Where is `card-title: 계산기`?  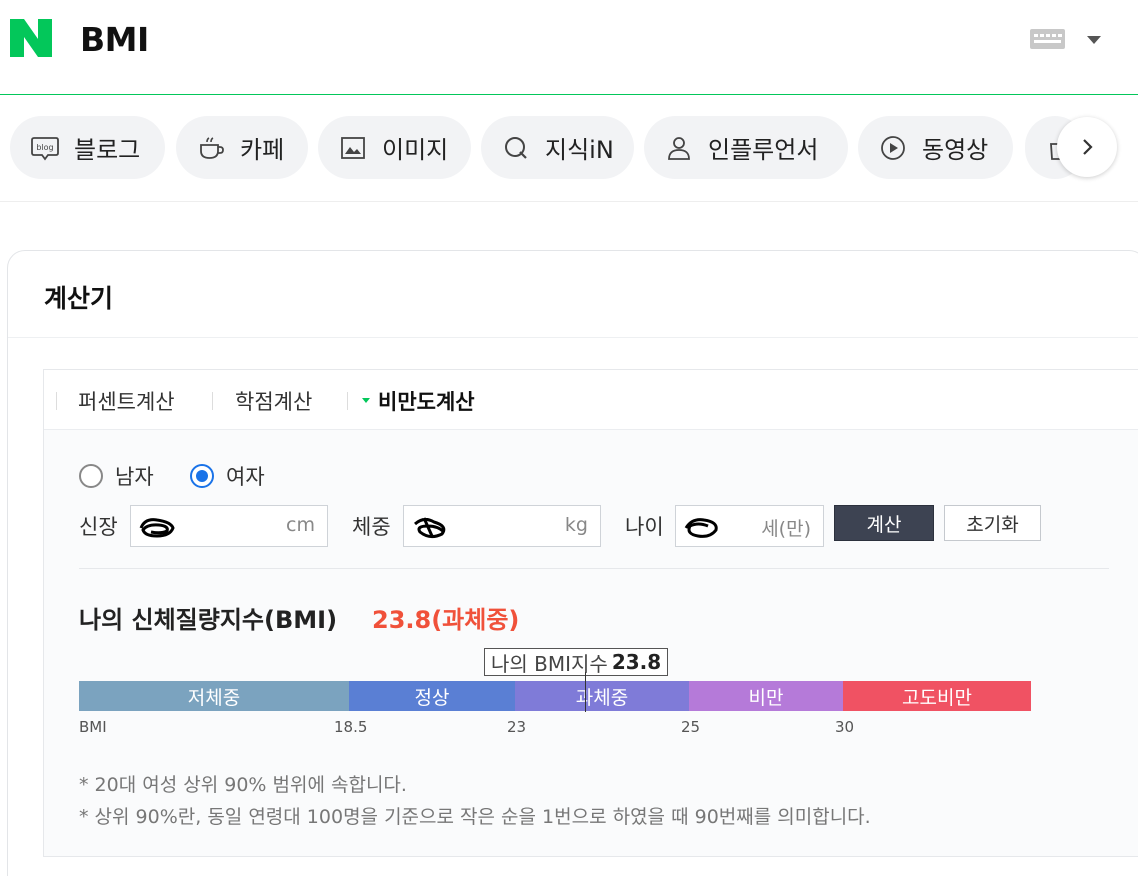
card-title: 계산기 is located at coordinates (79, 298).